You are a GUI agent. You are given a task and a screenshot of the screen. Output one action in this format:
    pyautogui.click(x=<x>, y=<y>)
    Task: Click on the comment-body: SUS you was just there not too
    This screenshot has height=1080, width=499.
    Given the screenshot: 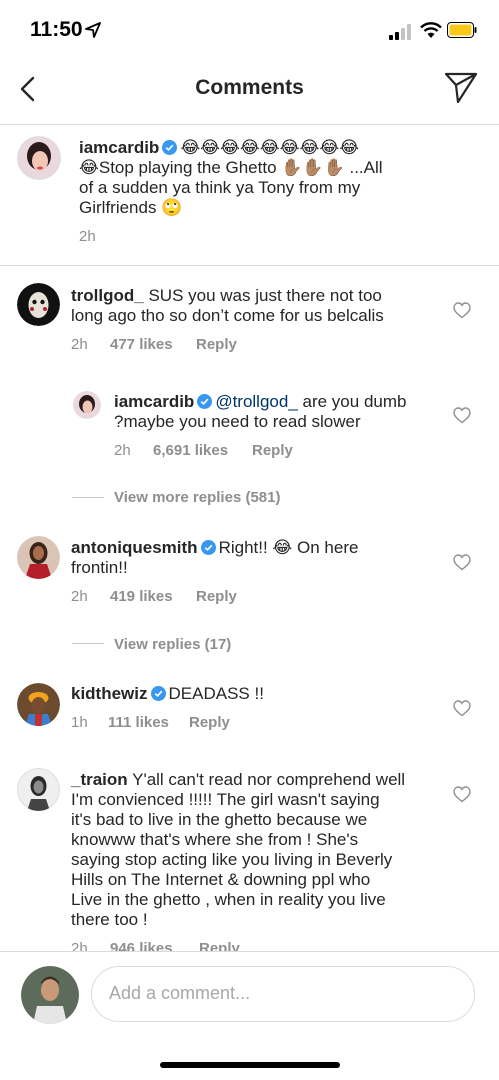 What is the action you would take?
    pyautogui.click(x=265, y=295)
    